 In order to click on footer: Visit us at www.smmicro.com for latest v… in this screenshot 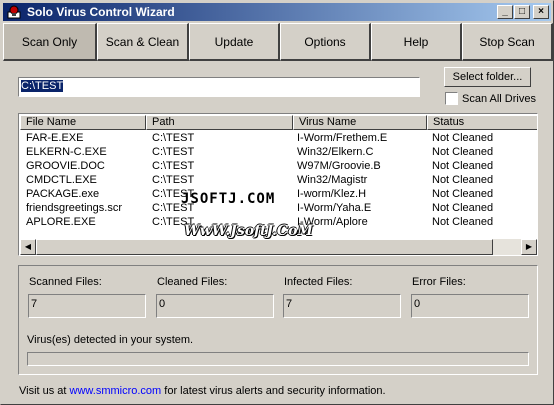, I will do `click(202, 391)`.